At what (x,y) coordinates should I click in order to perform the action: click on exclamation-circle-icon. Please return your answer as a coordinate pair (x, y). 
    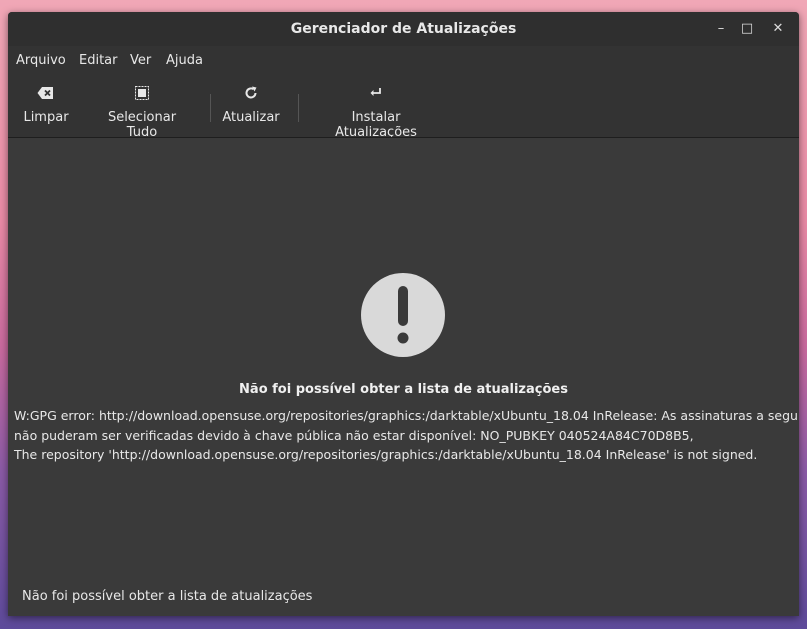
    Looking at the image, I should click on (403, 315).